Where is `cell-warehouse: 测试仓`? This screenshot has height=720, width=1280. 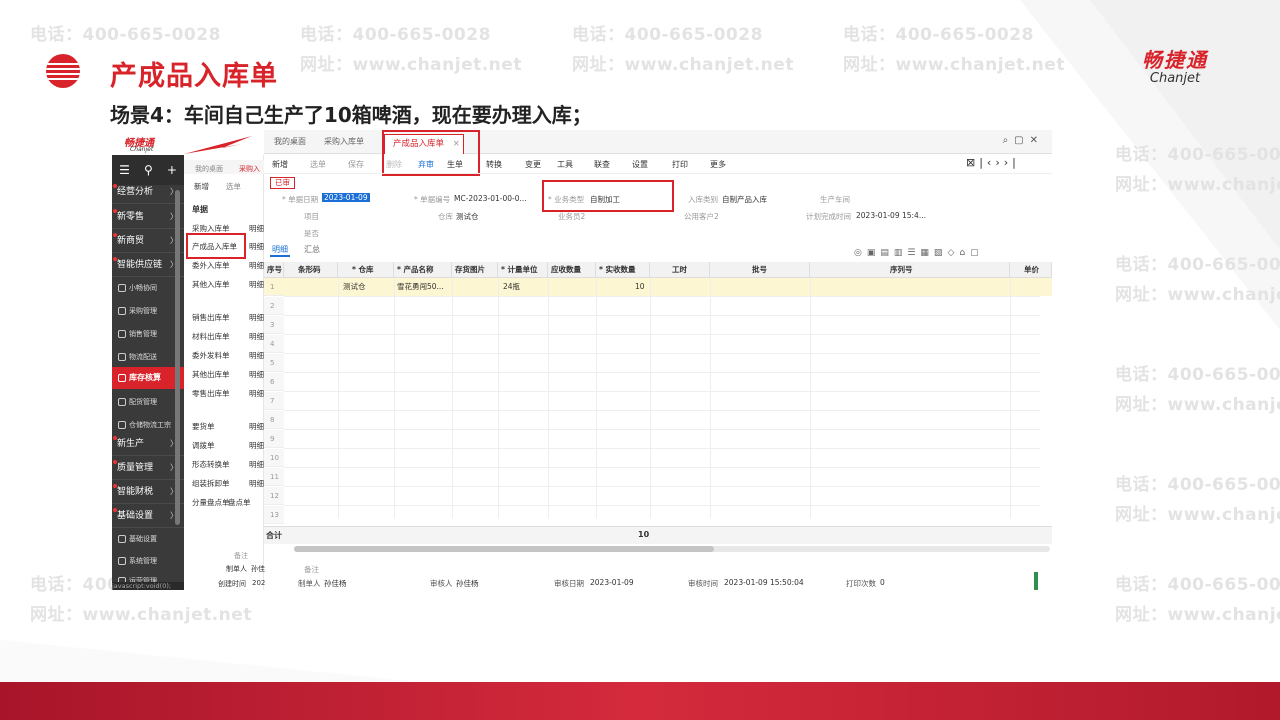
cell-warehouse: 测试仓 is located at coordinates (353, 287).